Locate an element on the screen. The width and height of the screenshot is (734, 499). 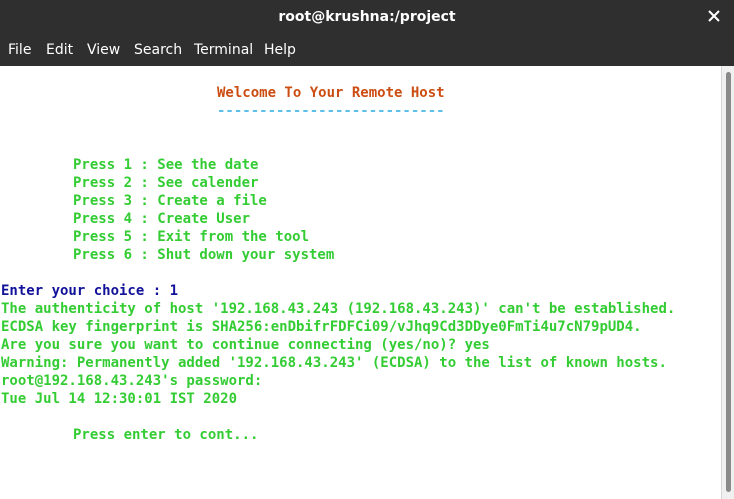
menu-help: Help is located at coordinates (280, 50).